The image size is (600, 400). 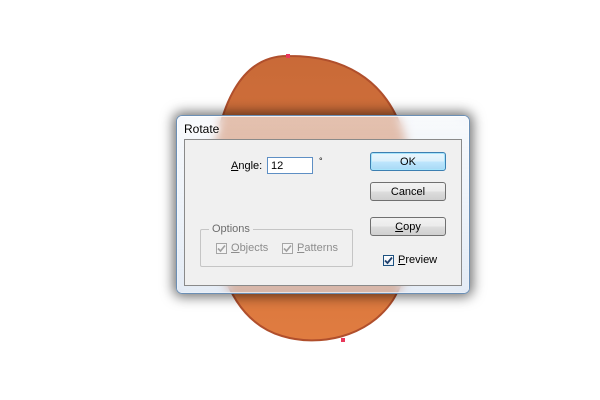 I want to click on options-title: Options, so click(x=231, y=229).